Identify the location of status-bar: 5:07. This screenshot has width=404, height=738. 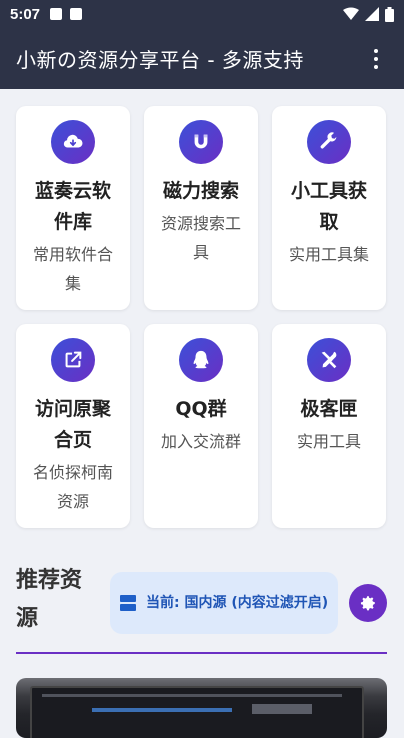
(202, 14).